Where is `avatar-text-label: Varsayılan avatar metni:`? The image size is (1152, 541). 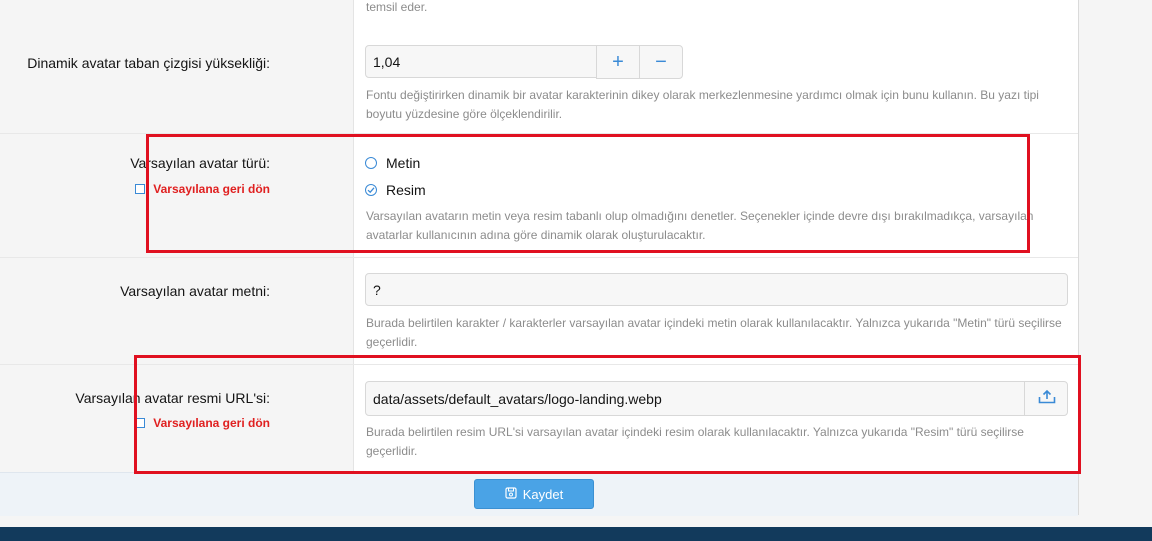
avatar-text-label: Varsayılan avatar metni: is located at coordinates (195, 291).